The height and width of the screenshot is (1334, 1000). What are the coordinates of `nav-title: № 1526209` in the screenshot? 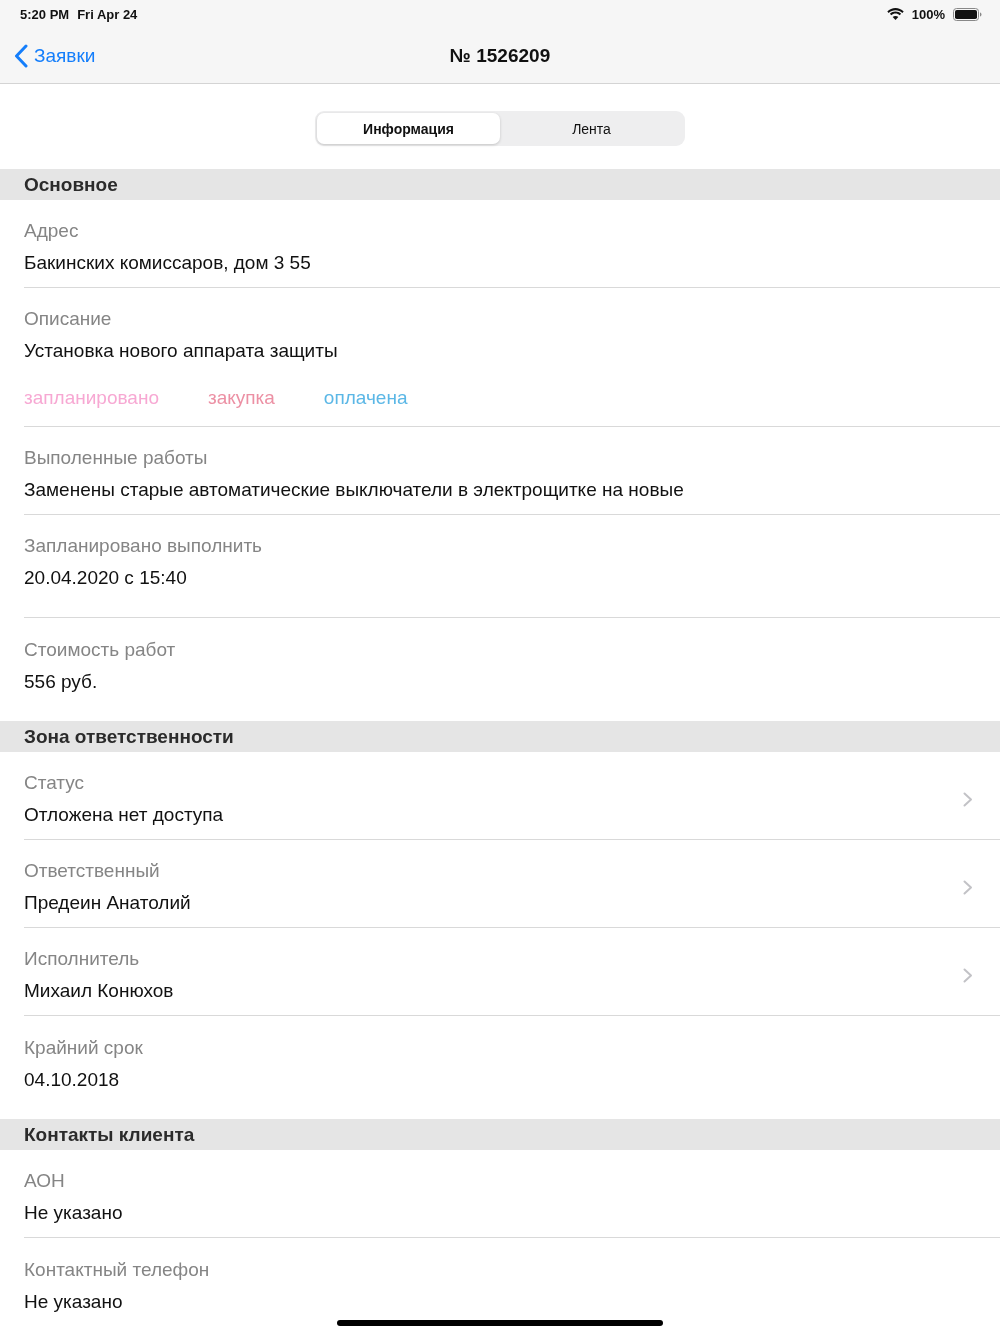 It's located at (500, 55).